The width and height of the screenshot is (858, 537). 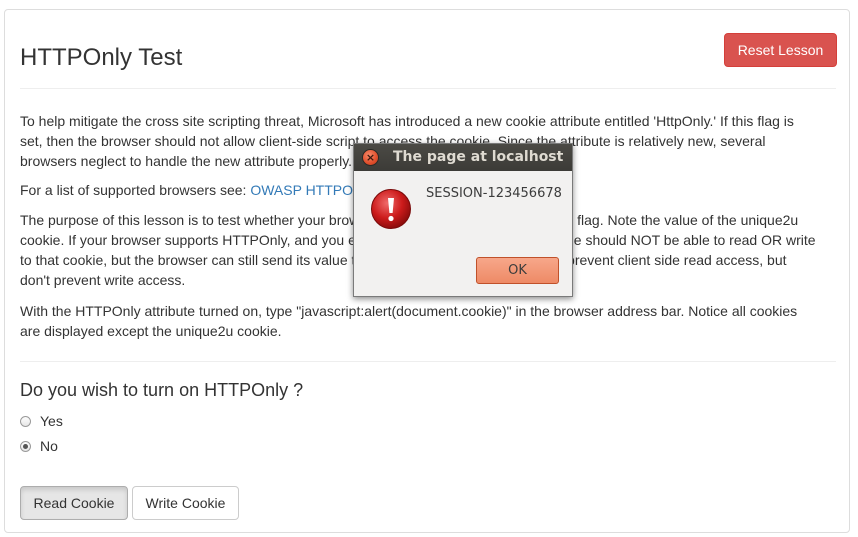 What do you see at coordinates (185, 503) in the screenshot?
I see `write-cookie-button: Write Cookie` at bounding box center [185, 503].